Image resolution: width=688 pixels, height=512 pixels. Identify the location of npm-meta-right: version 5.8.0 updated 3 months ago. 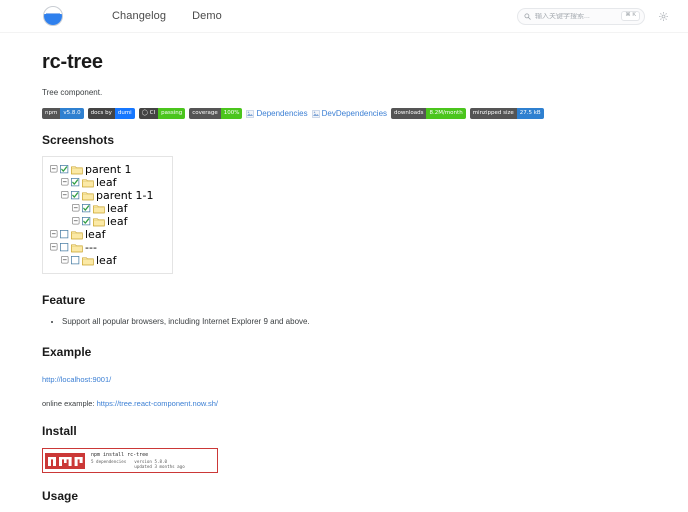
(159, 464).